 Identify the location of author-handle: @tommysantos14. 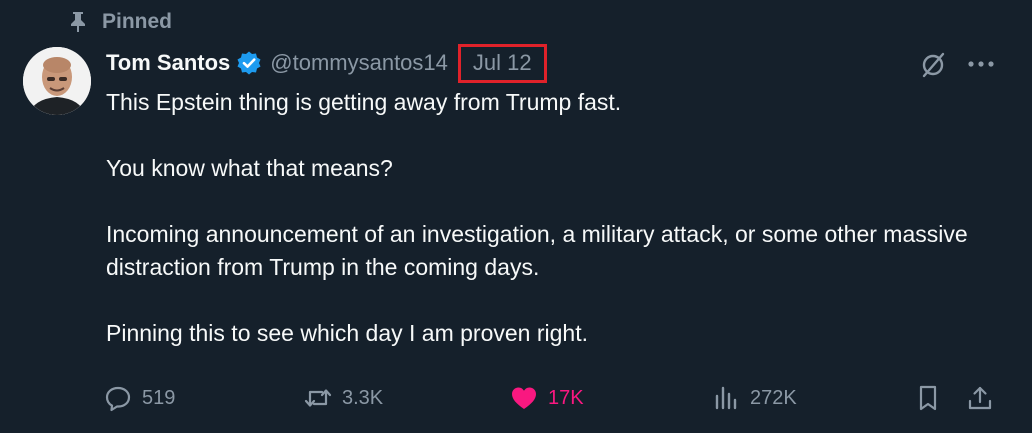
(359, 63).